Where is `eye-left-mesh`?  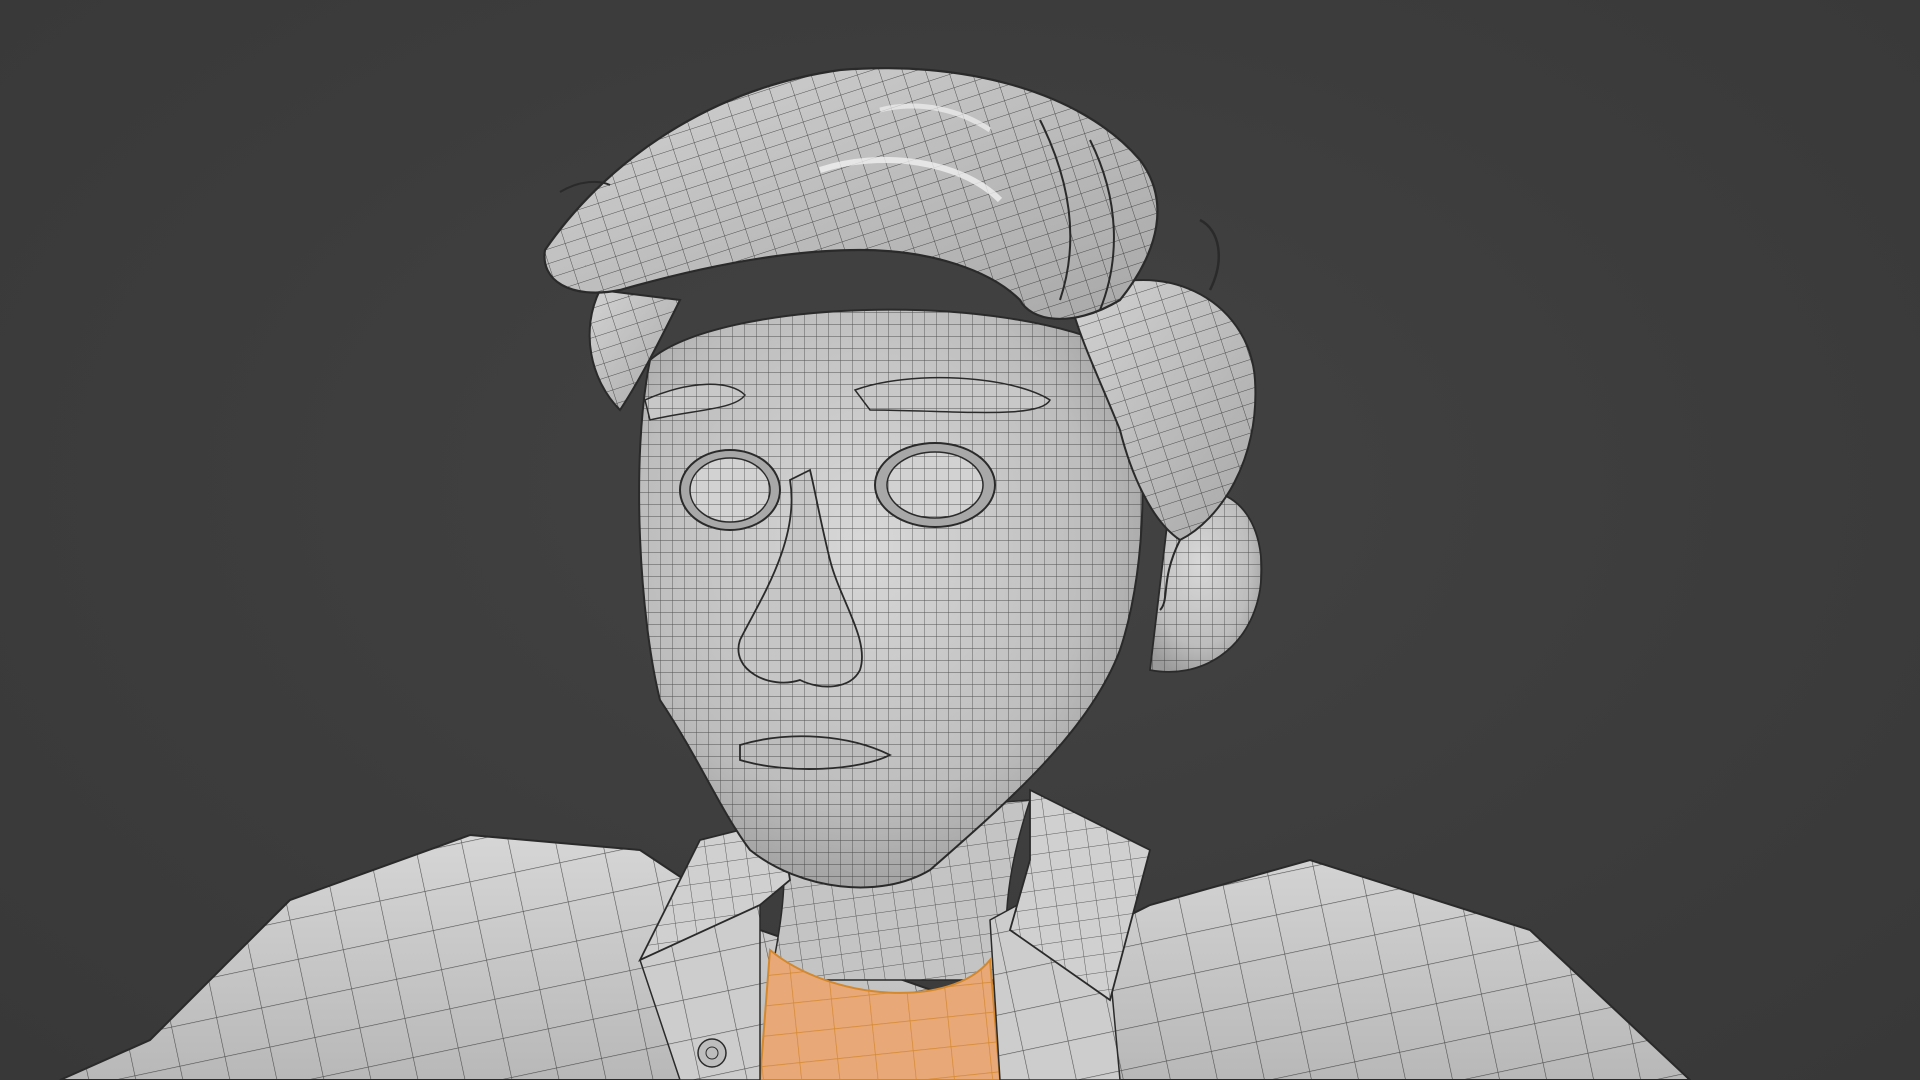
eye-left-mesh is located at coordinates (730, 490).